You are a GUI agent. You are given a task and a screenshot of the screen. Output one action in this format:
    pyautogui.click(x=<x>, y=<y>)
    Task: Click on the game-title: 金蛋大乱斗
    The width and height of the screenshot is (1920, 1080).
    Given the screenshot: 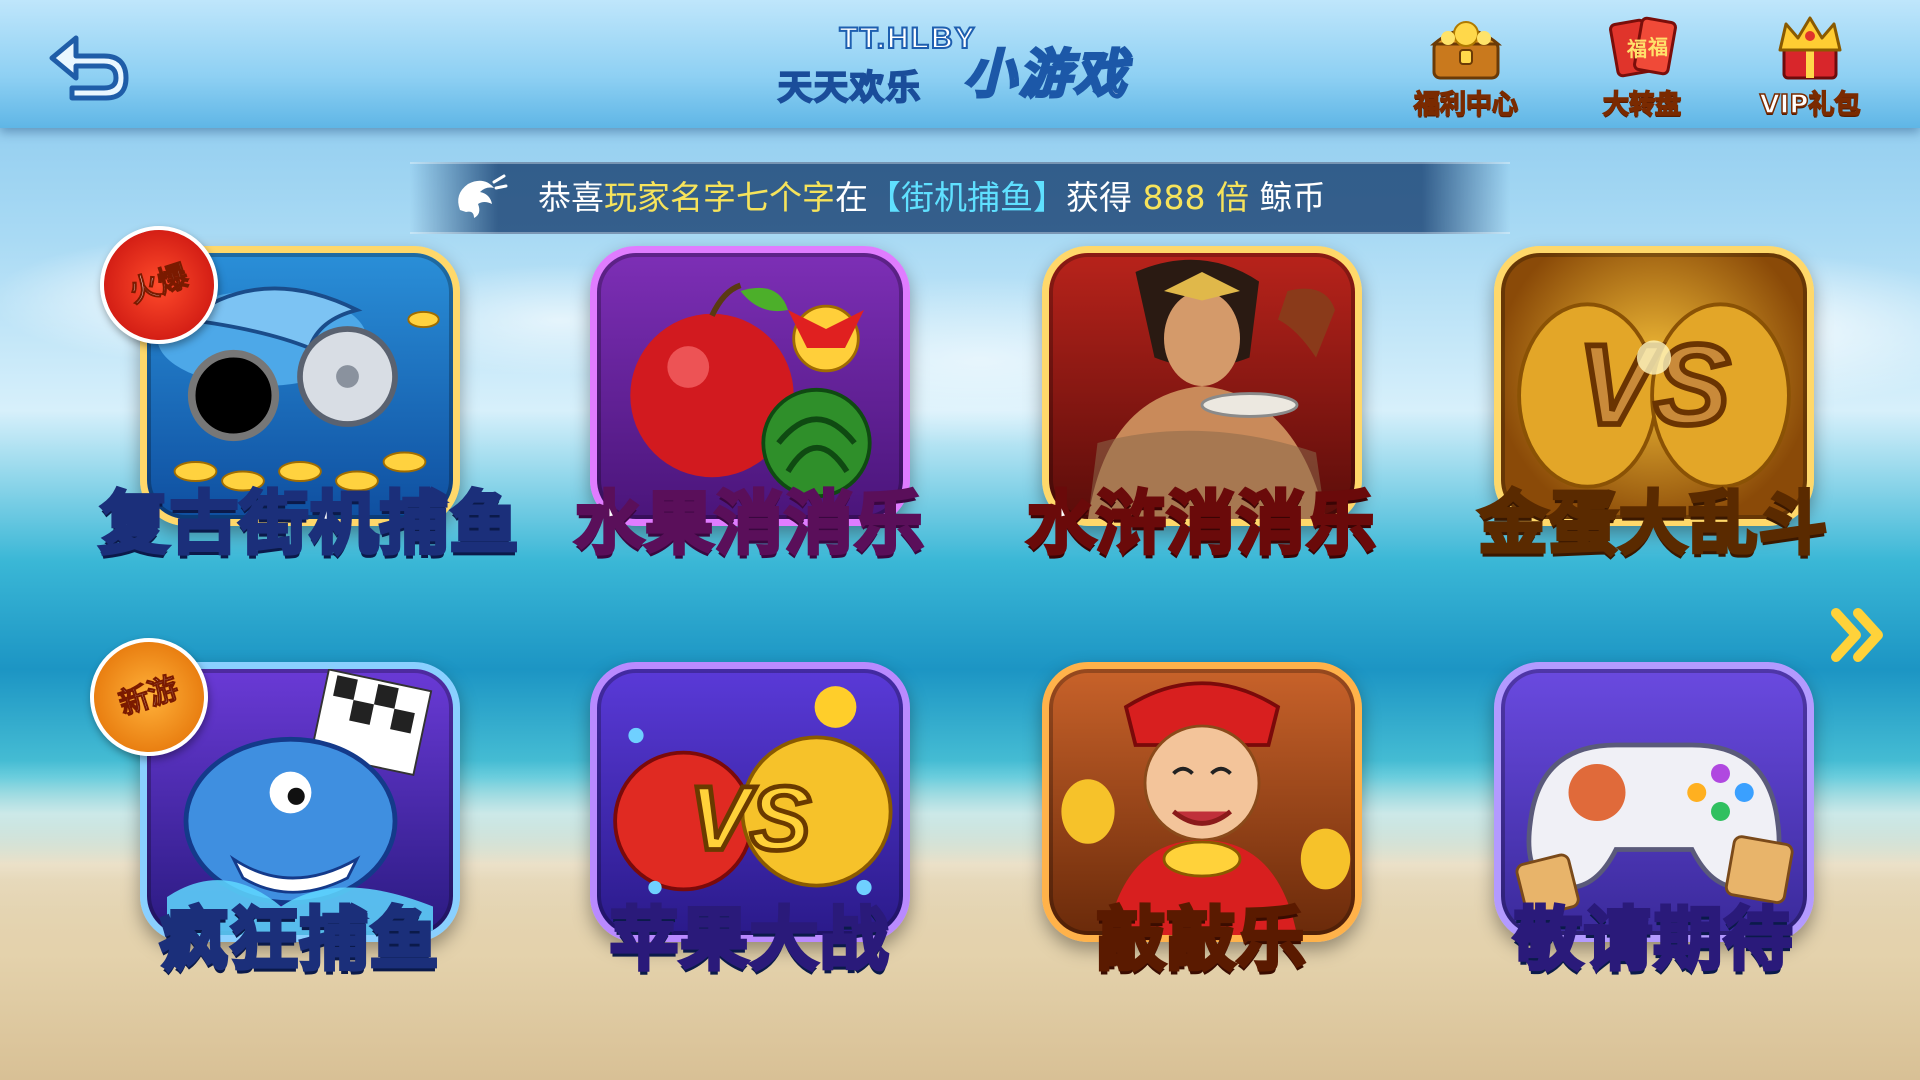 What is the action you would take?
    pyautogui.click(x=1653, y=524)
    